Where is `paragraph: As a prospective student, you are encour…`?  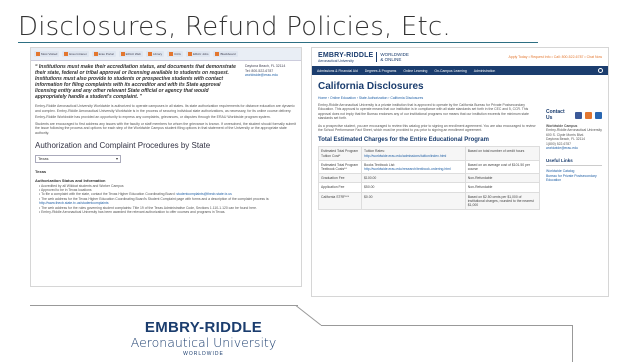
paragraph: As a prospective student, you are encour… is located at coordinates (427, 128).